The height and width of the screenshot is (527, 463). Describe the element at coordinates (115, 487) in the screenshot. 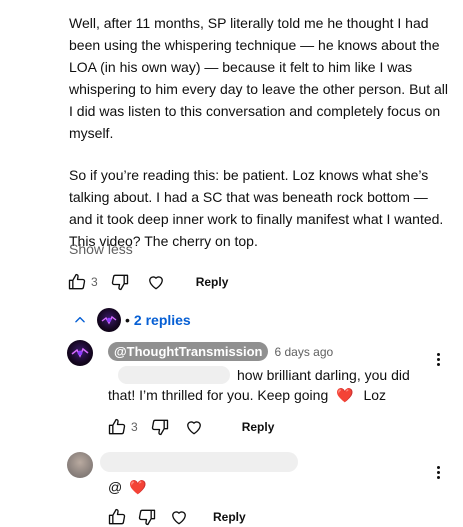

I see `mention-prefix: @` at that location.